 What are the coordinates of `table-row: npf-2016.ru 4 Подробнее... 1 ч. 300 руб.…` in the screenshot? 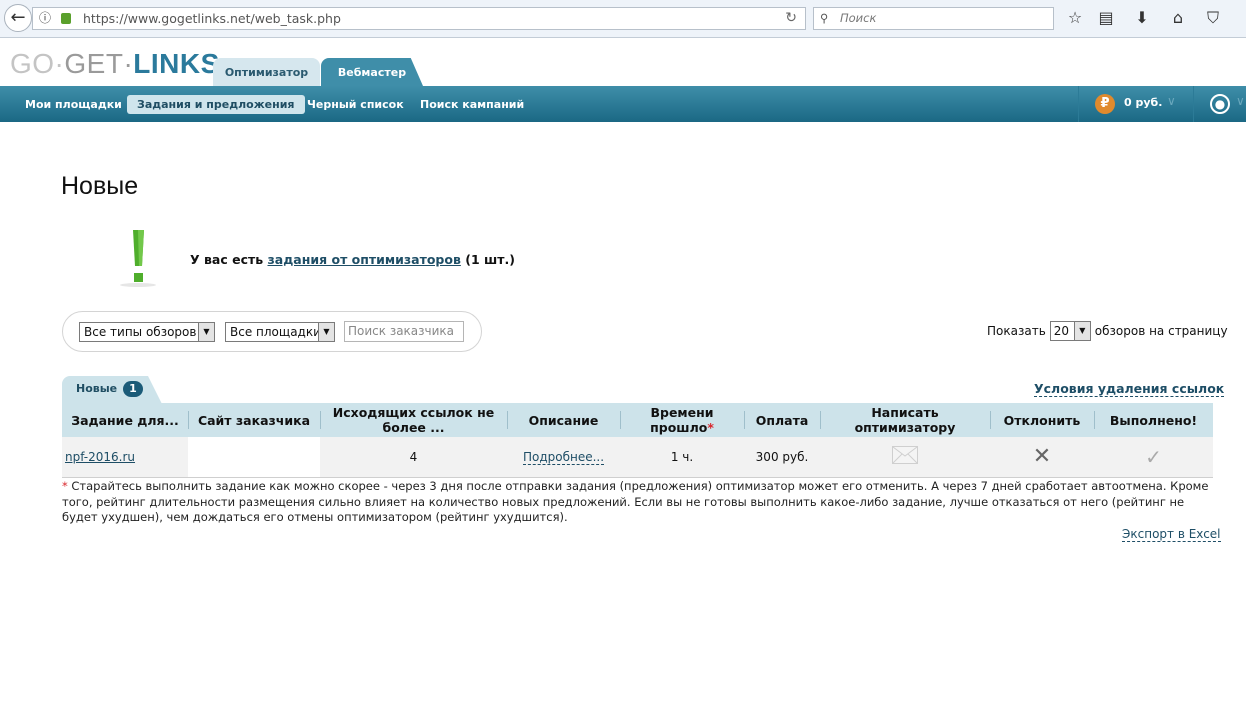 It's located at (637, 457).